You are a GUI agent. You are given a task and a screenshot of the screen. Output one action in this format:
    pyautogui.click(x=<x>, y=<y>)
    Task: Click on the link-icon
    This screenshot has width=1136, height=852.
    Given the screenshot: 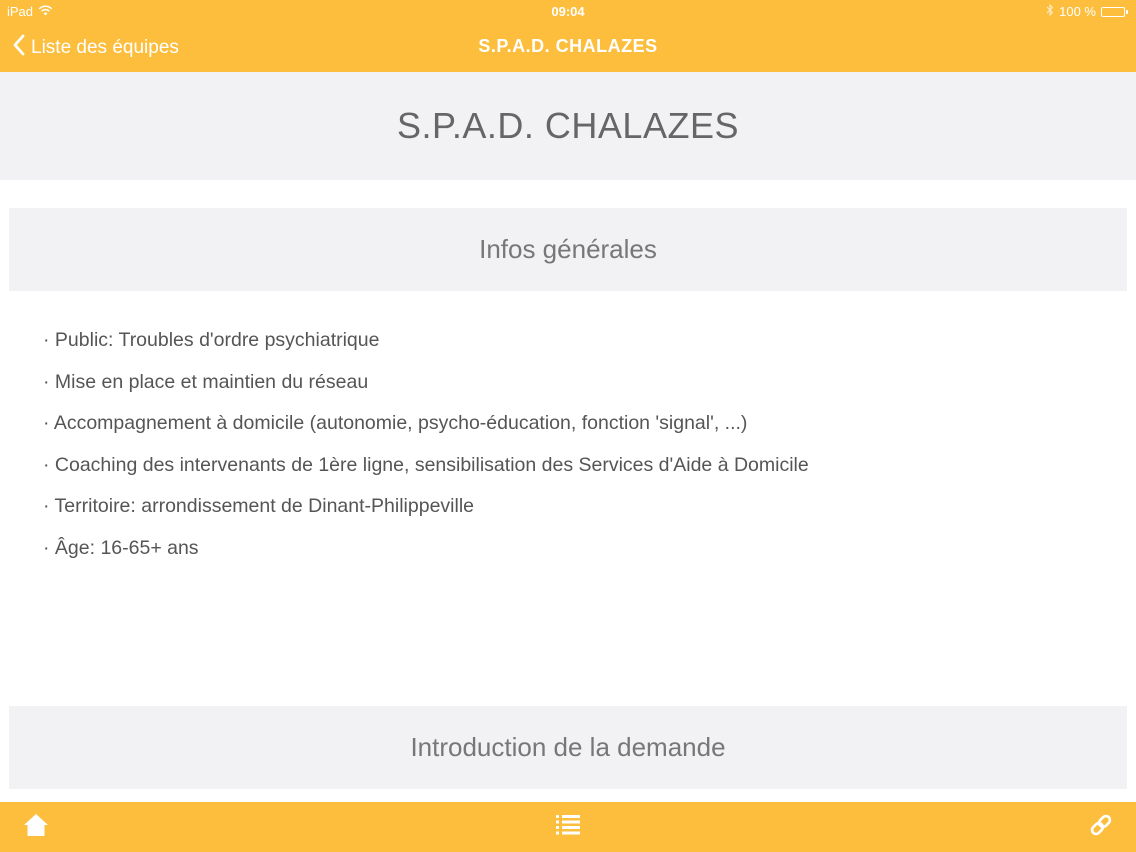 What is the action you would take?
    pyautogui.click(x=1101, y=827)
    